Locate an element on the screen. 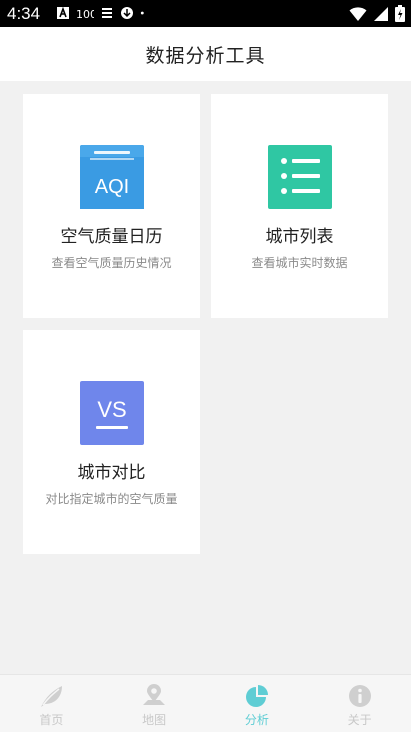  100-notification-icon: 100 is located at coordinates (85, 14).